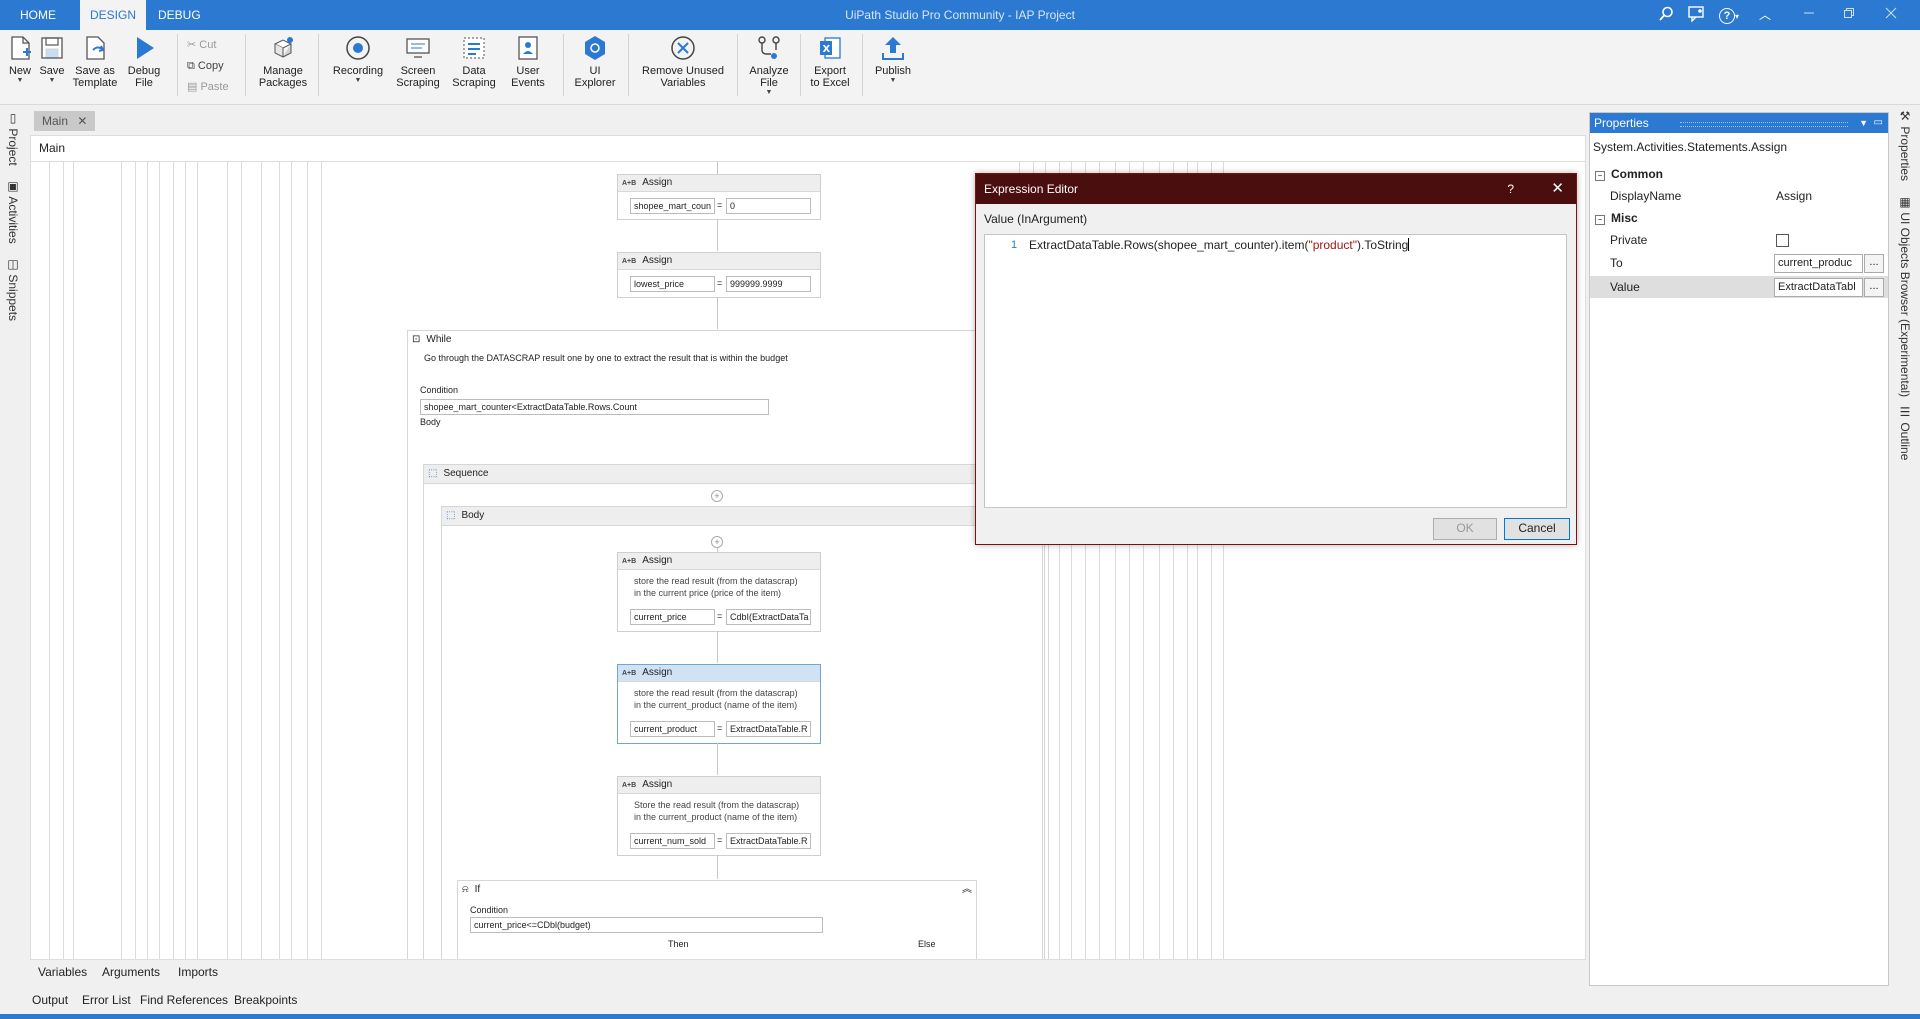 This screenshot has height=1019, width=1920. What do you see at coordinates (719, 275) in the screenshot?
I see `assign-activity: A+B Assign lowest_price = 999999.9999` at bounding box center [719, 275].